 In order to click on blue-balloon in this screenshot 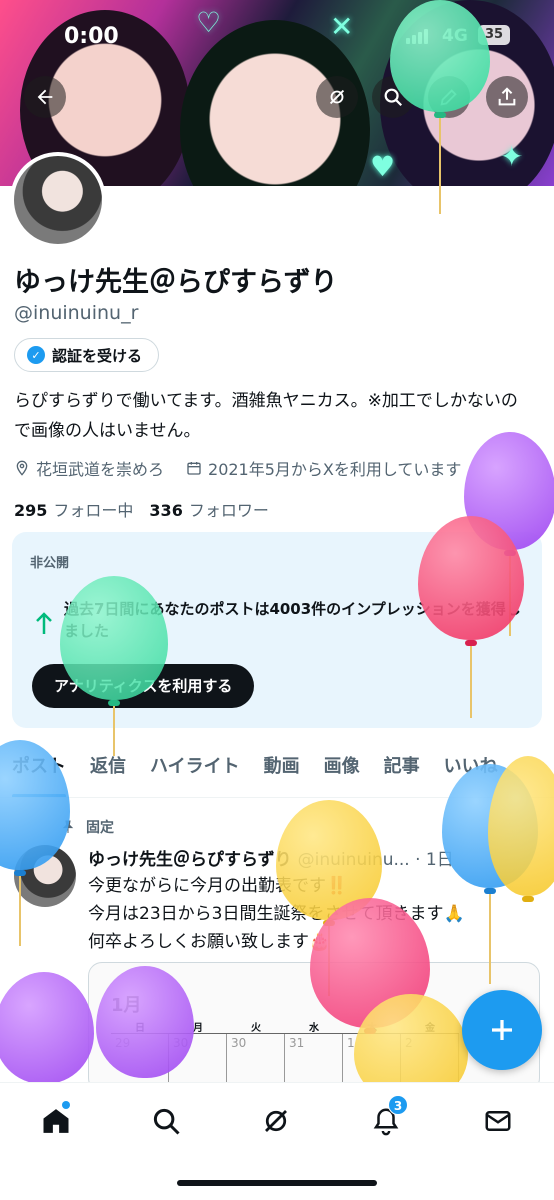, I will do `click(35, 843)`.